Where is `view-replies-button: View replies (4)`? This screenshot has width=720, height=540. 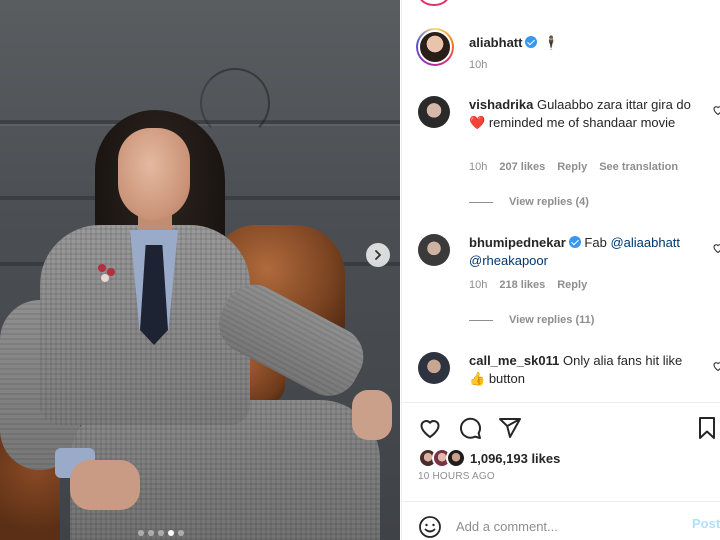
view-replies-button: View replies (4) is located at coordinates (529, 202).